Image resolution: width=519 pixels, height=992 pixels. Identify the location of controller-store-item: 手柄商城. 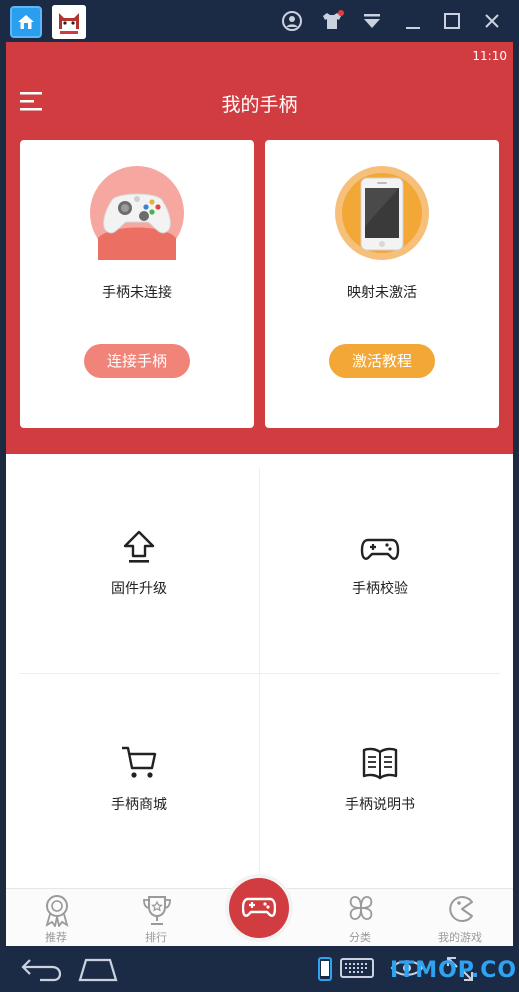
(139, 776).